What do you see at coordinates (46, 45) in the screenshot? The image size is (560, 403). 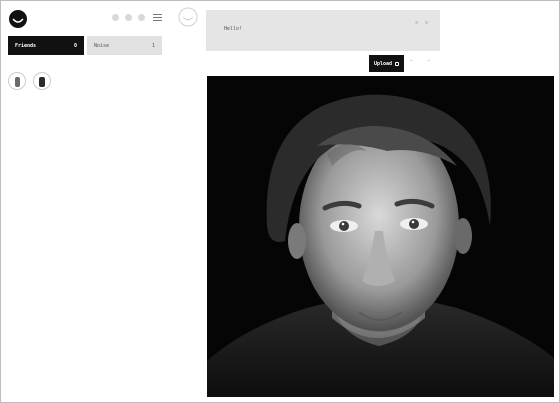 I see `tab-friends: Friends 0` at bounding box center [46, 45].